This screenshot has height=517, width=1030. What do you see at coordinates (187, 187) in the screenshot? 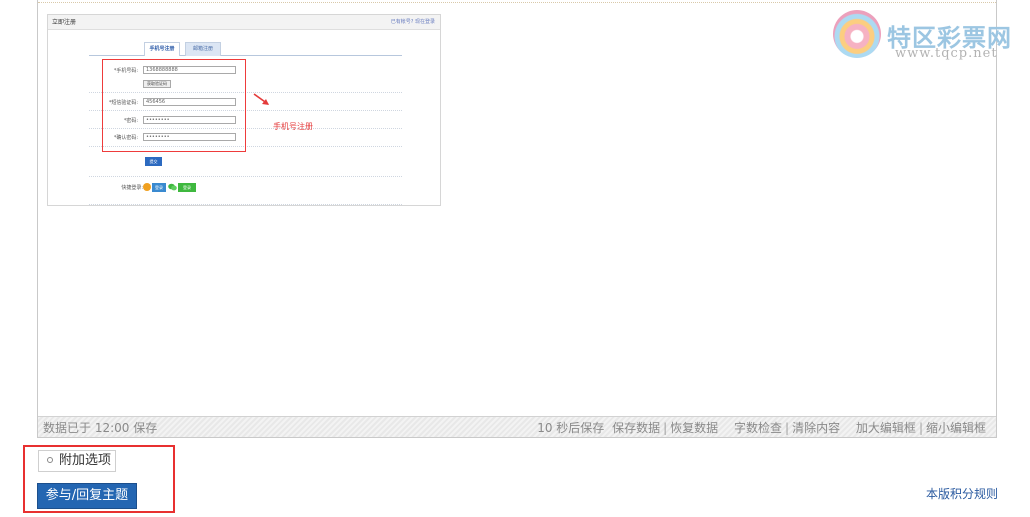
I see `embedded-wechat-login-button: 登录` at bounding box center [187, 187].